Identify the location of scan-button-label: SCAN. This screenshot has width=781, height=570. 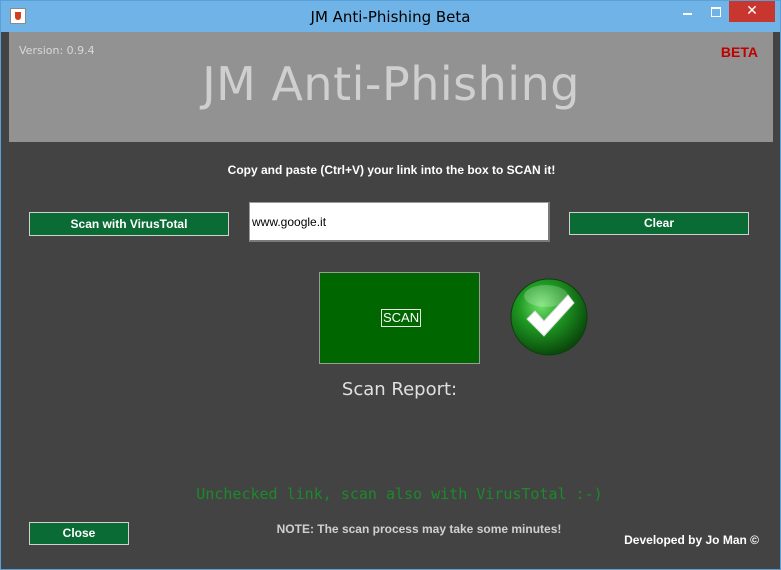
(401, 318).